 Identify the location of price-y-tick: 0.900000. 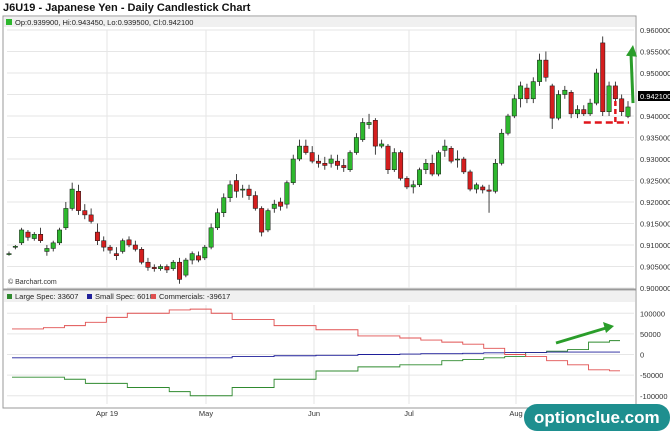
(655, 288).